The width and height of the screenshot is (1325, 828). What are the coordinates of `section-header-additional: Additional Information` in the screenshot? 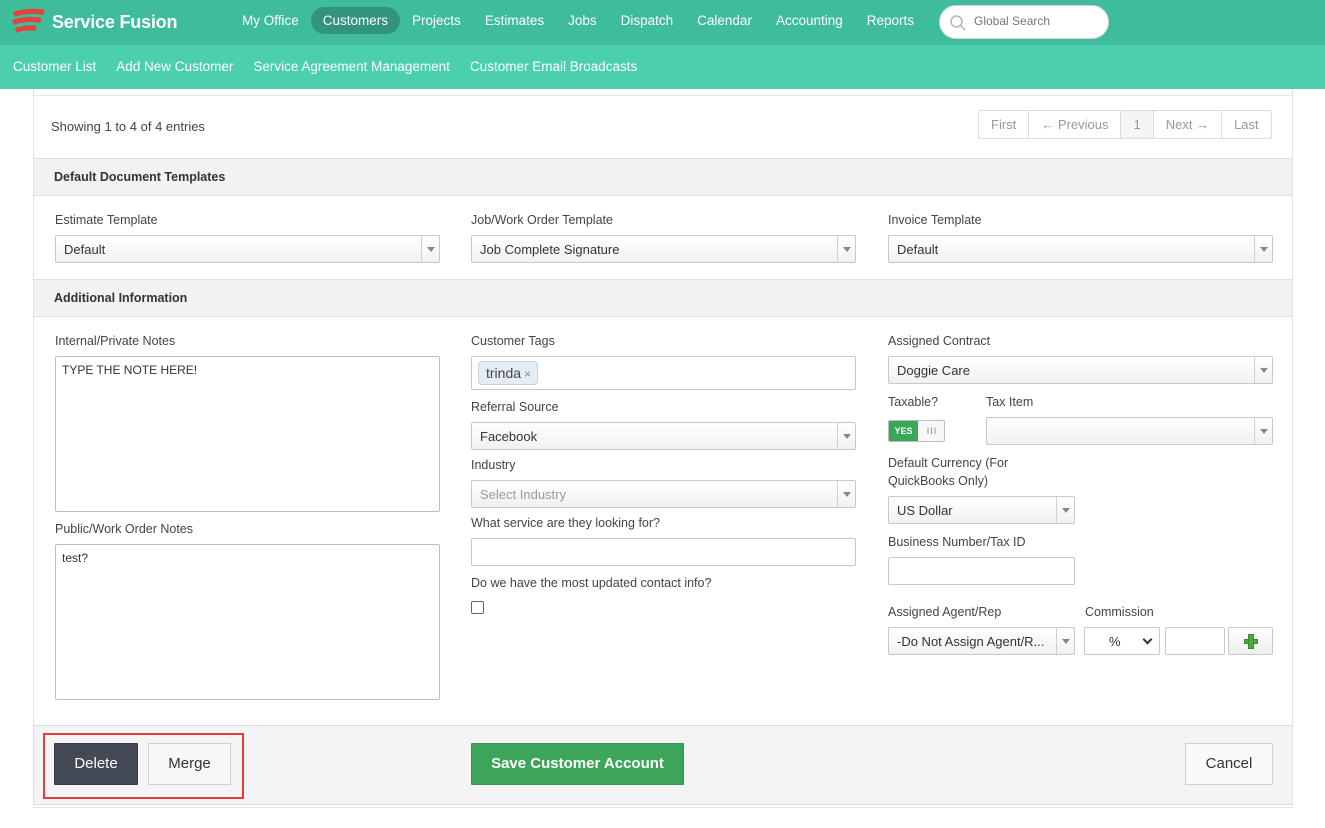 It's located at (663, 298).